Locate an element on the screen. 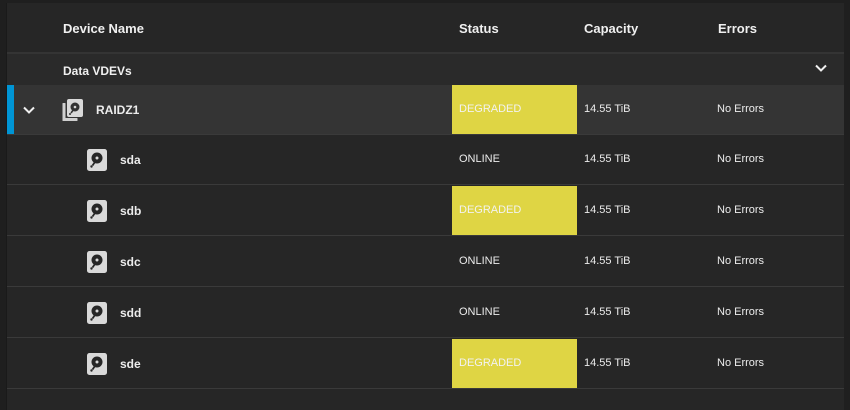  column-status: Status is located at coordinates (479, 28).